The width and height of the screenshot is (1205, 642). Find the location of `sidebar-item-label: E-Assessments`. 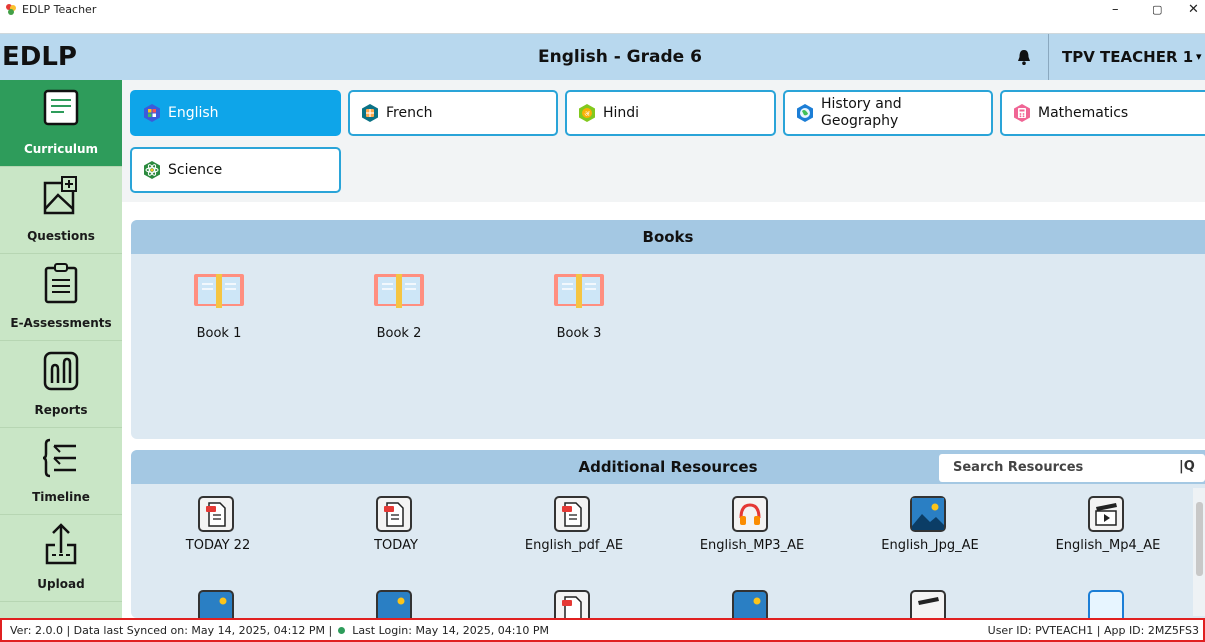

sidebar-item-label: E-Assessments is located at coordinates (61, 323).